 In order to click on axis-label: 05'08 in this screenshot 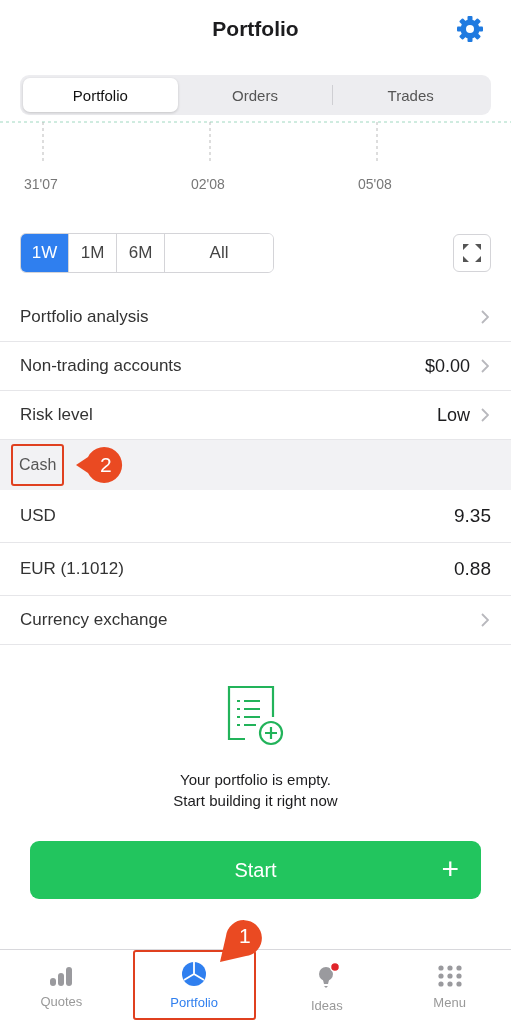, I will do `click(375, 184)`.